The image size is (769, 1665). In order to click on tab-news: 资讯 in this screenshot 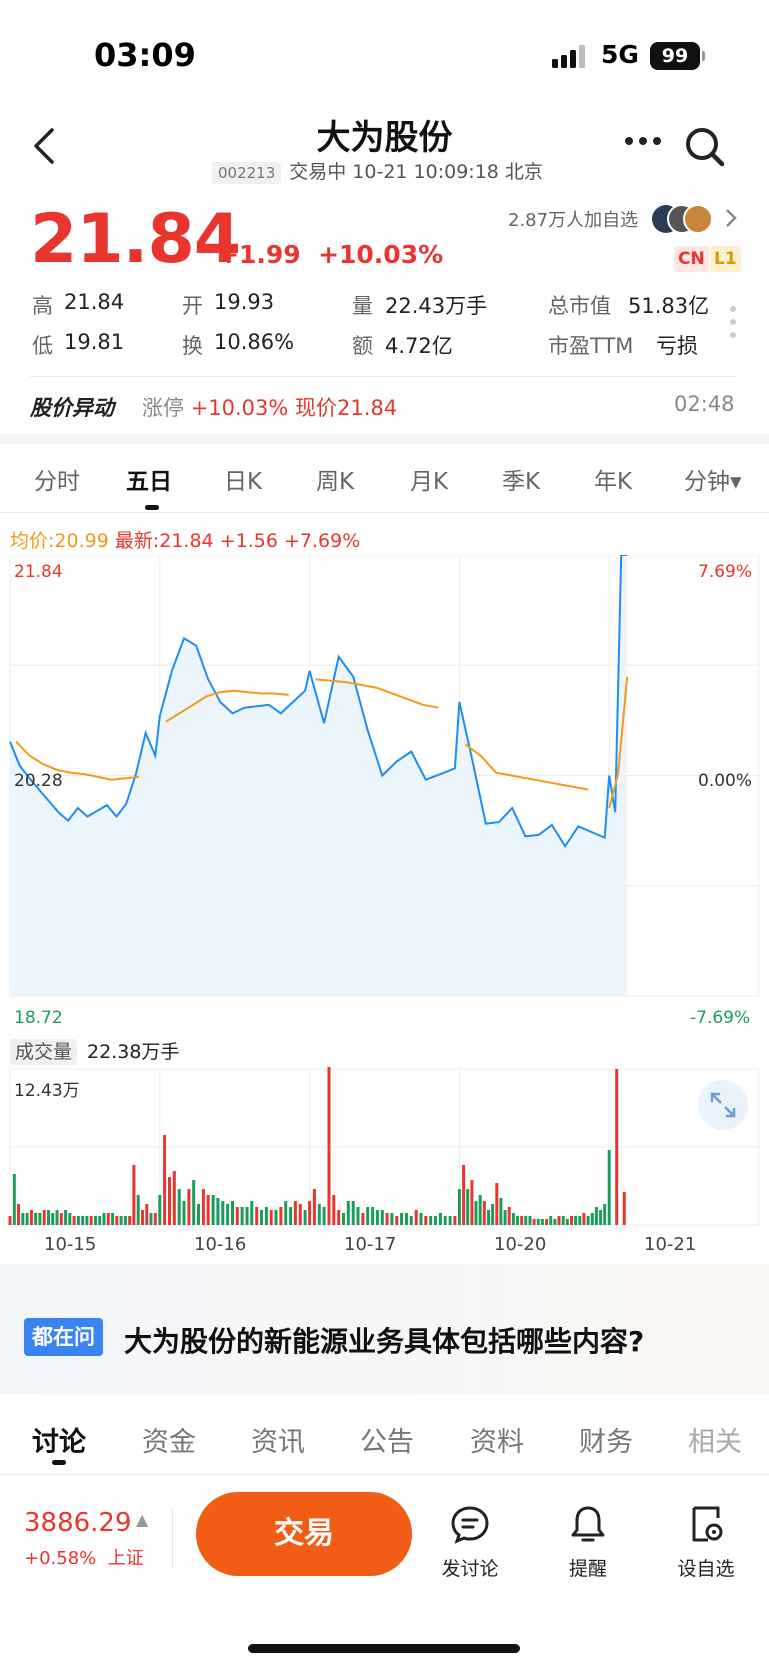, I will do `click(278, 1439)`.